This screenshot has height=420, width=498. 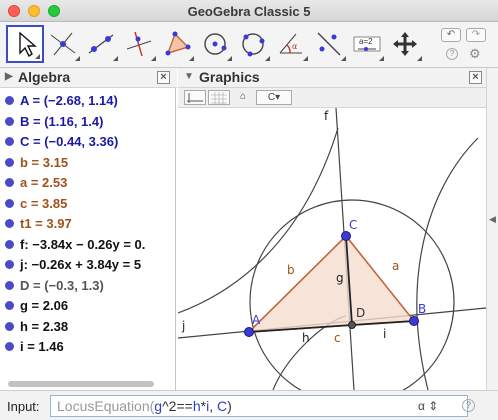 I want to click on input-token: h, so click(x=196, y=406).